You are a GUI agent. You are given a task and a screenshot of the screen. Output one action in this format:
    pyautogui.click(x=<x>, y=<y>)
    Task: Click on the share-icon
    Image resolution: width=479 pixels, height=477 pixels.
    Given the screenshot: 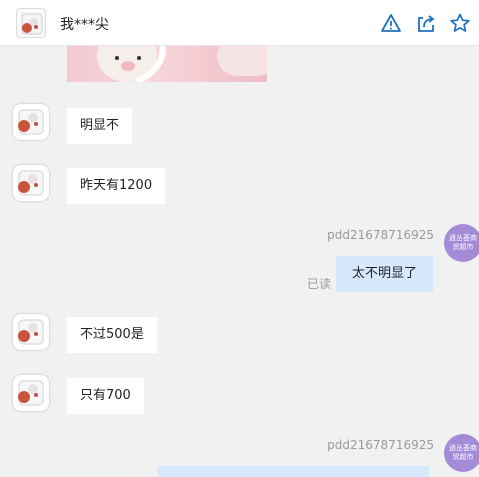 What is the action you would take?
    pyautogui.click(x=426, y=23)
    